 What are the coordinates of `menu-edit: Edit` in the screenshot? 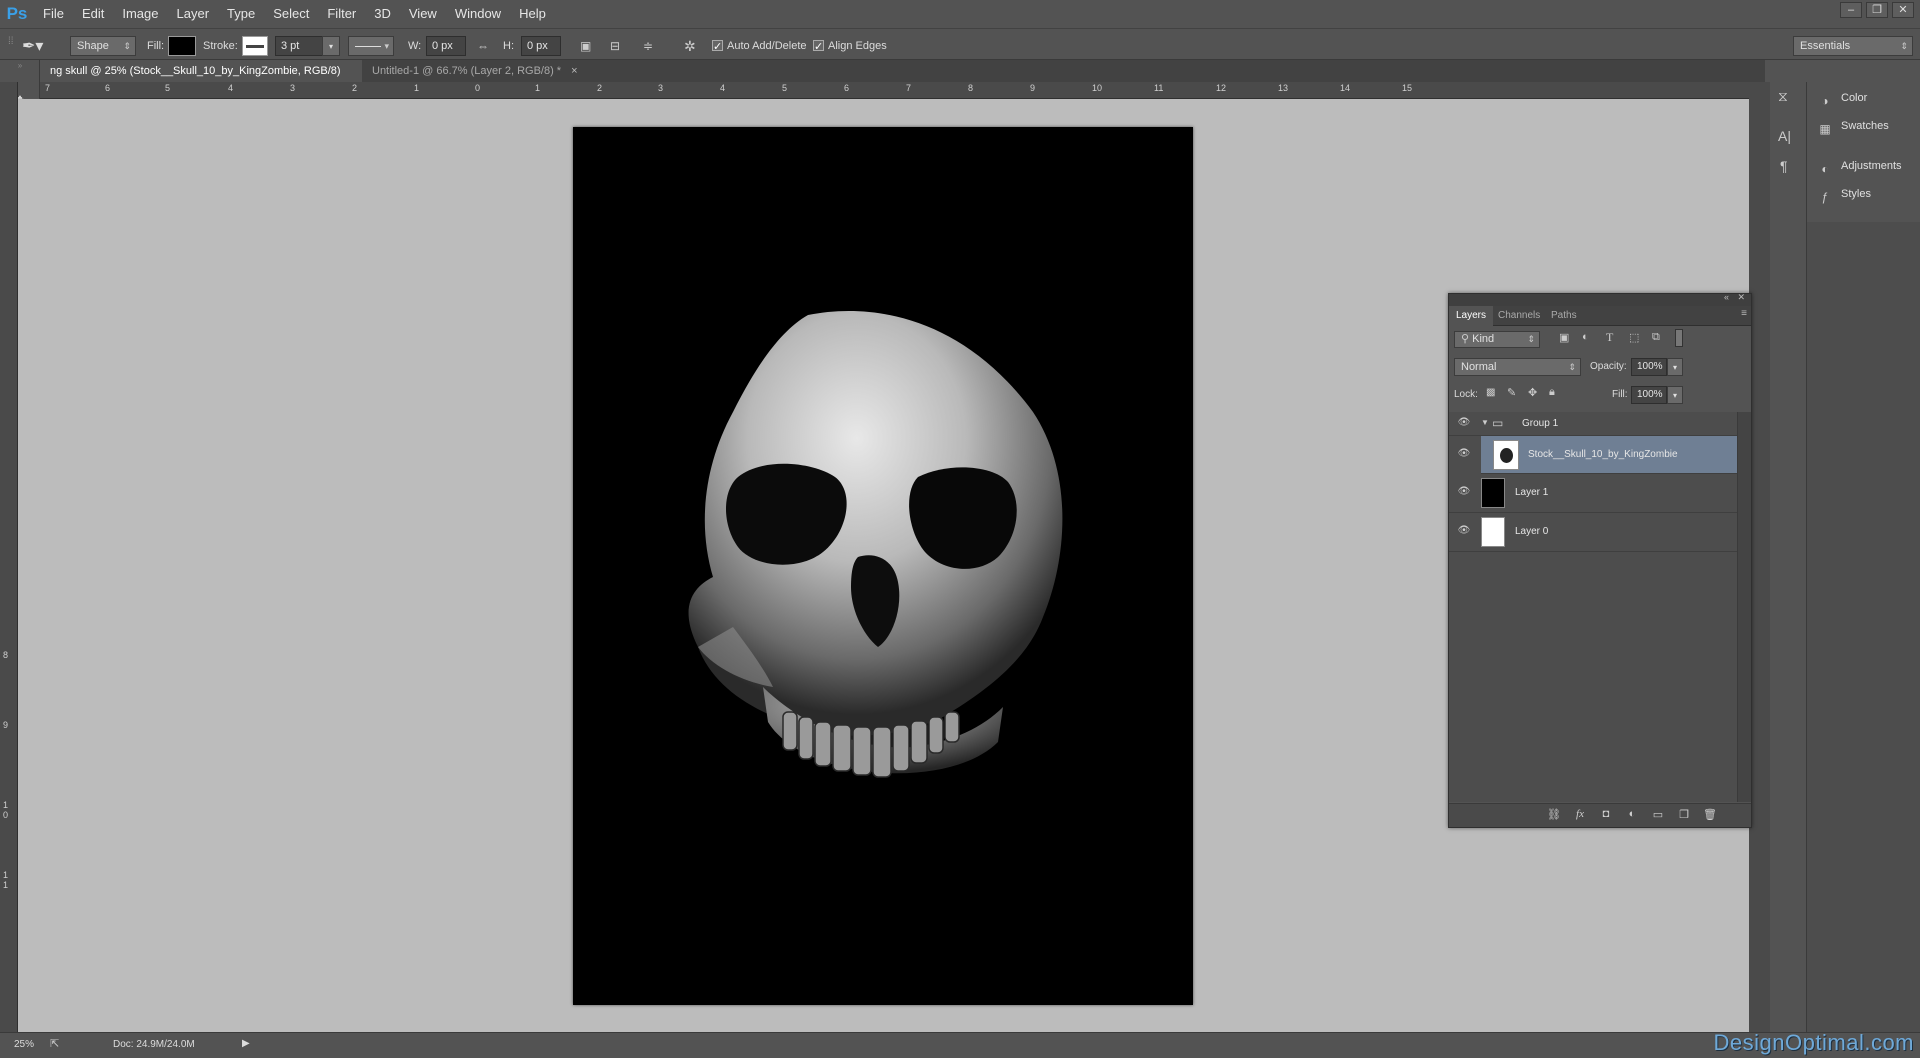 It's located at (93, 14).